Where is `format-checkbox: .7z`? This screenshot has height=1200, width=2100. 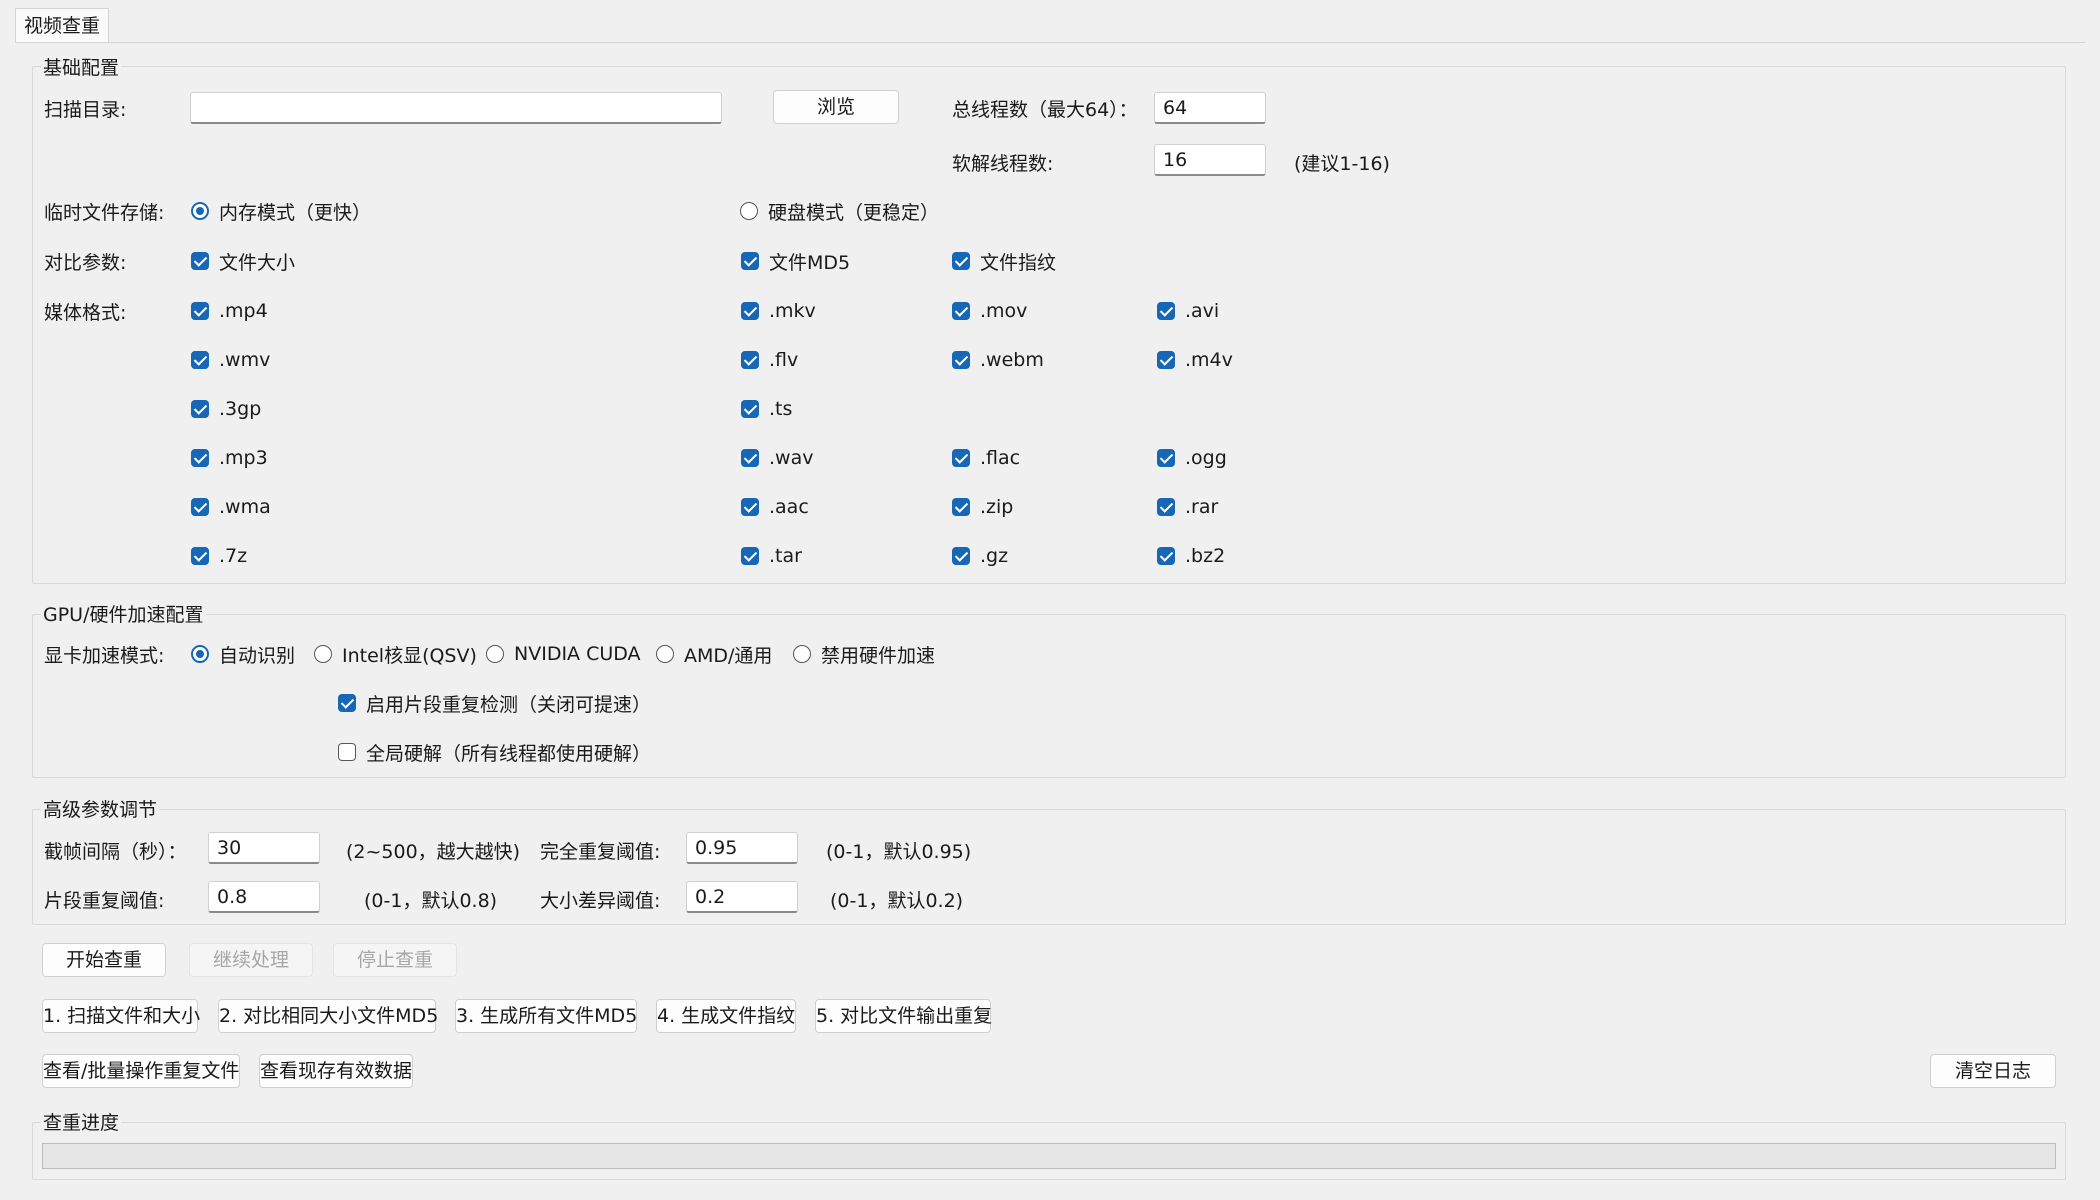 format-checkbox: .7z is located at coordinates (219, 556).